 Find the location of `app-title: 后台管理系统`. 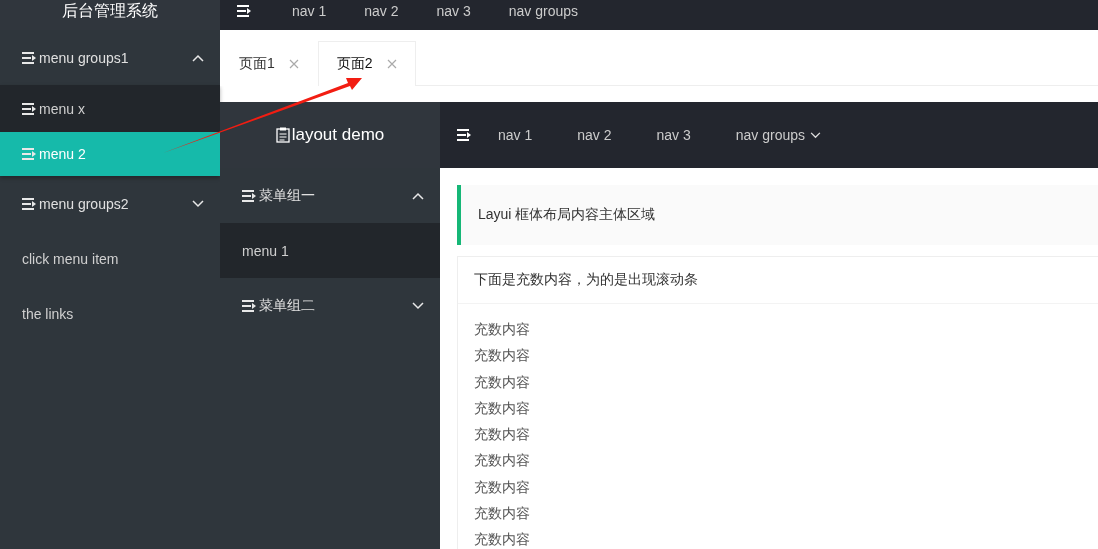

app-title: 后台管理系统 is located at coordinates (110, 11).